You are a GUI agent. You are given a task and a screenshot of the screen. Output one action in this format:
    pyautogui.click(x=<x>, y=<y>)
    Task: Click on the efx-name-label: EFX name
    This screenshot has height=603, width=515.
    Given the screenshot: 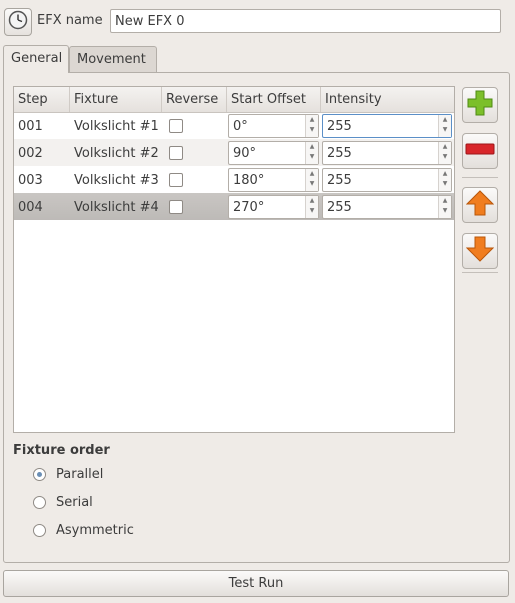 What is the action you would take?
    pyautogui.click(x=70, y=20)
    